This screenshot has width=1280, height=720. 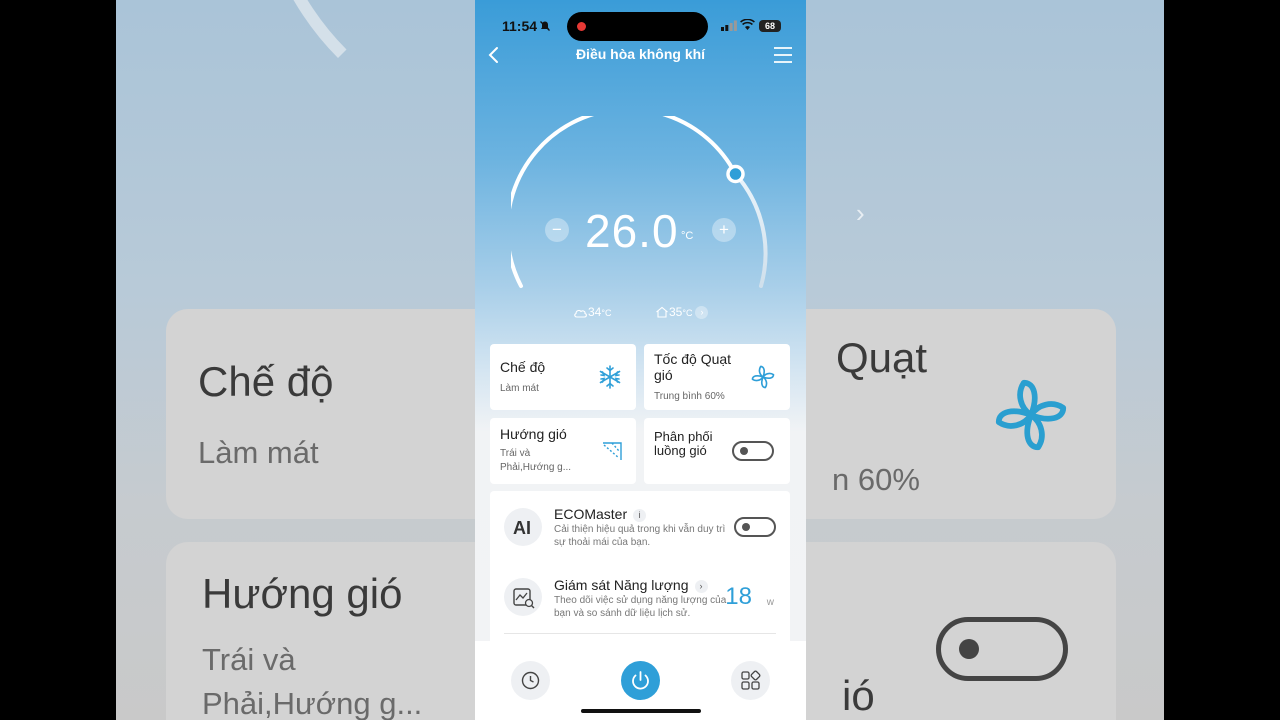 What do you see at coordinates (302, 593) in the screenshot?
I see `background-direction-label: Hướng gió` at bounding box center [302, 593].